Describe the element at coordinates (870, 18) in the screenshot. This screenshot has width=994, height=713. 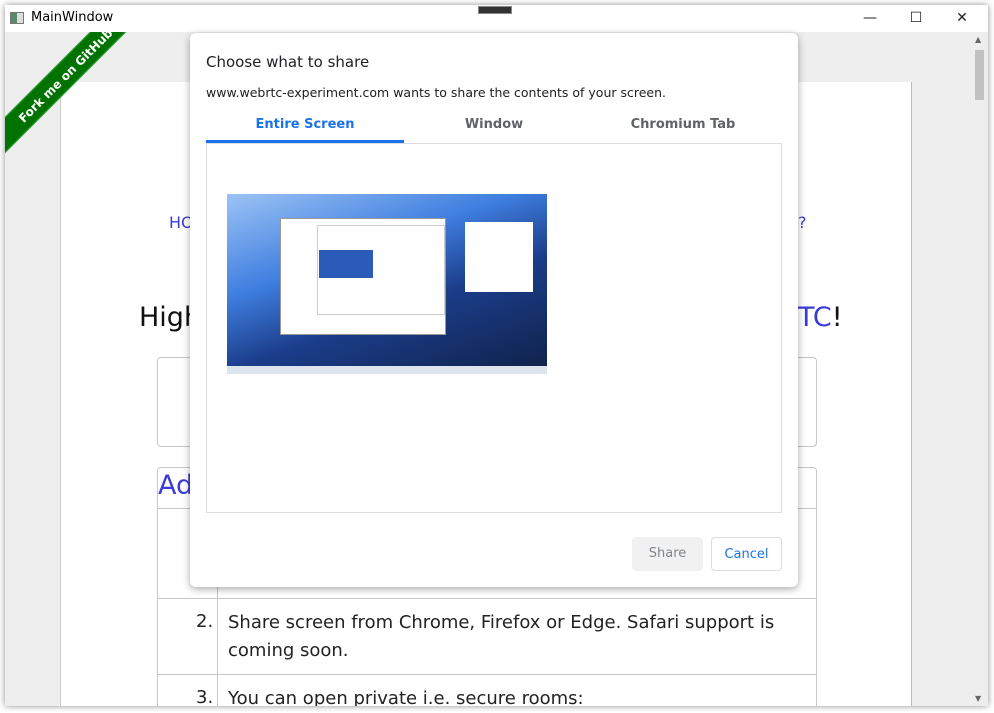
I see `minimize-button: —` at that location.